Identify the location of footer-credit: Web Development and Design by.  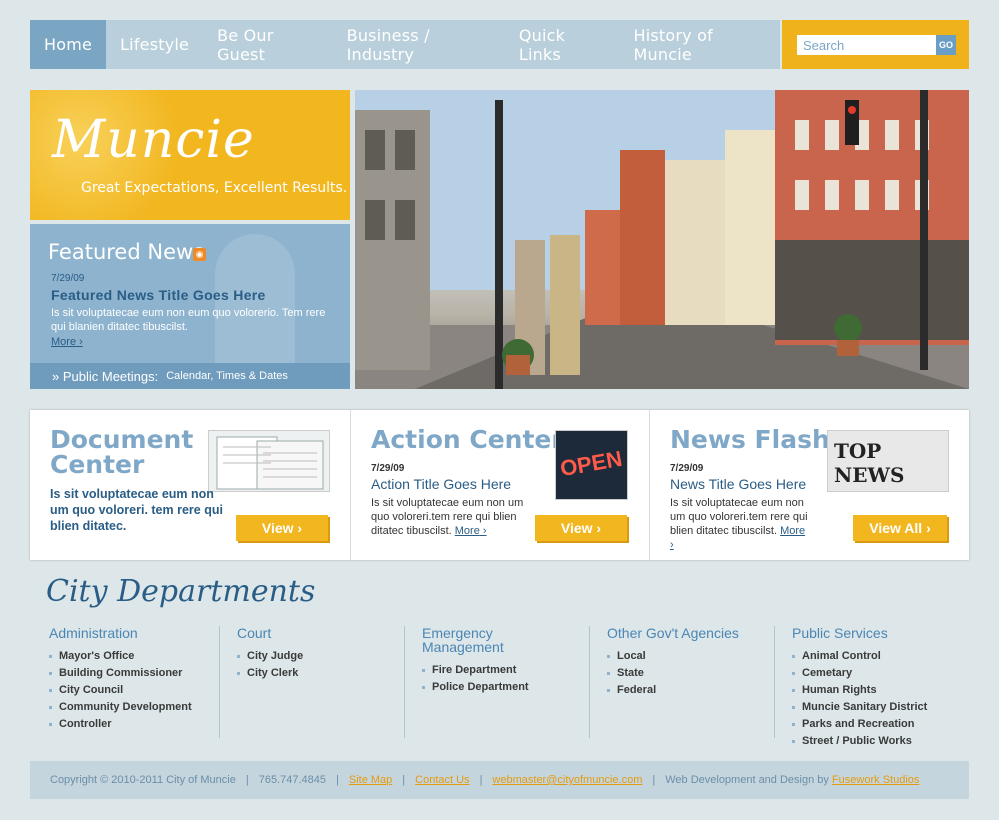
(747, 780).